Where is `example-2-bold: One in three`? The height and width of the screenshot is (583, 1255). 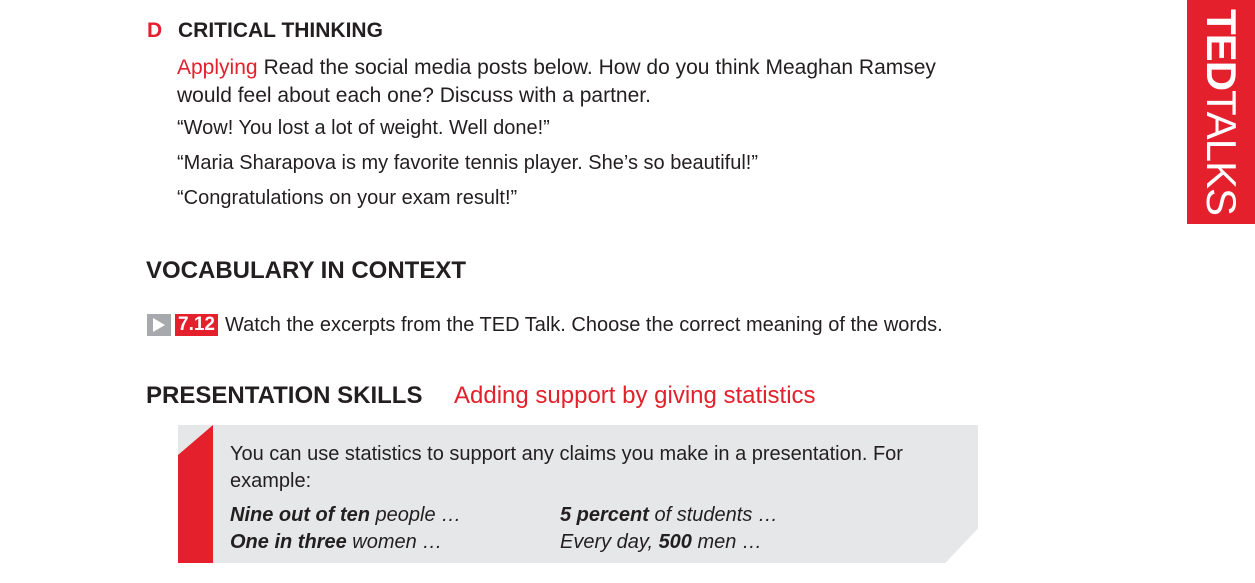 example-2-bold: One in three is located at coordinates (288, 542).